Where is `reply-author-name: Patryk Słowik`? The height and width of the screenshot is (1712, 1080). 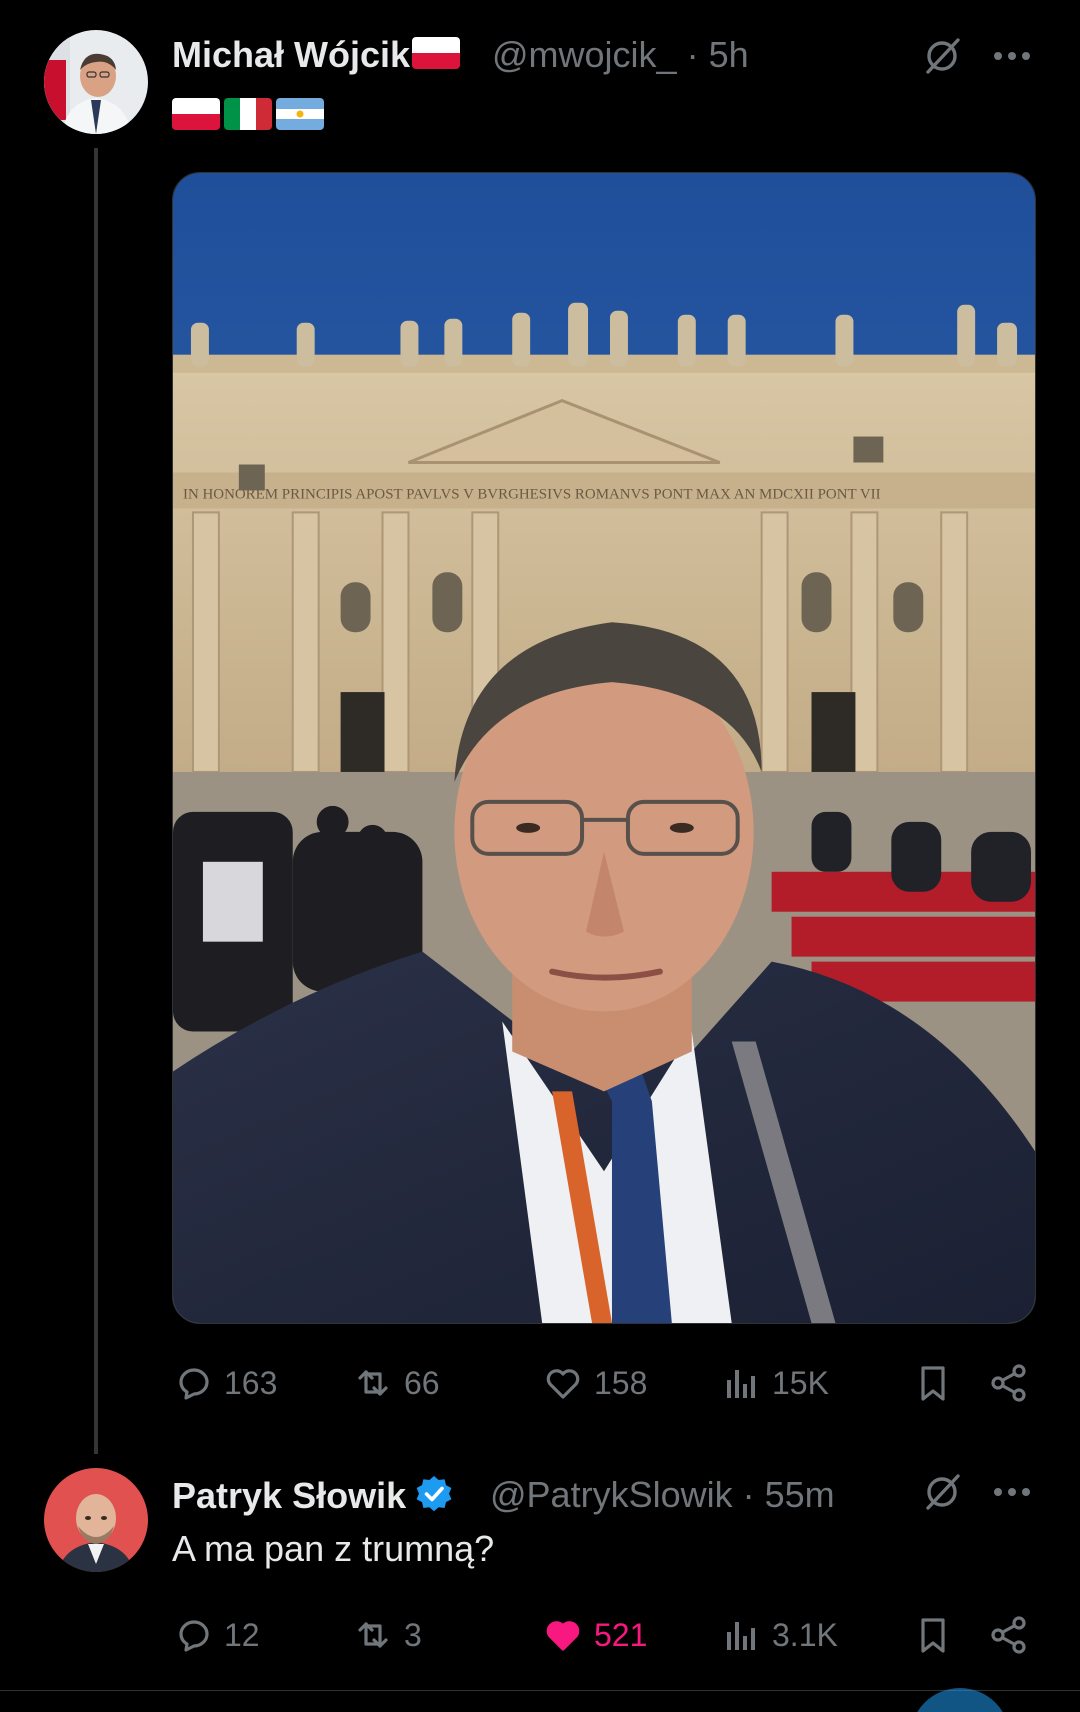 reply-author-name: Patryk Słowik is located at coordinates (313, 1495).